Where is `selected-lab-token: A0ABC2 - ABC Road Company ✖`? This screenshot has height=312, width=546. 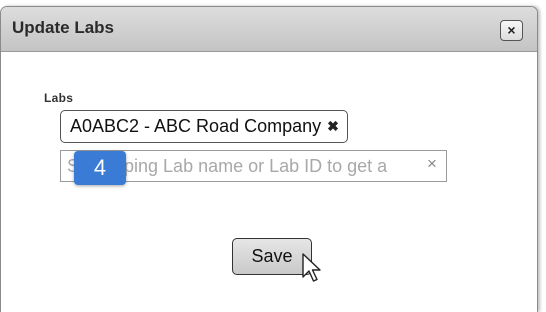
selected-lab-token: A0ABC2 - ABC Road Company ✖ is located at coordinates (204, 126).